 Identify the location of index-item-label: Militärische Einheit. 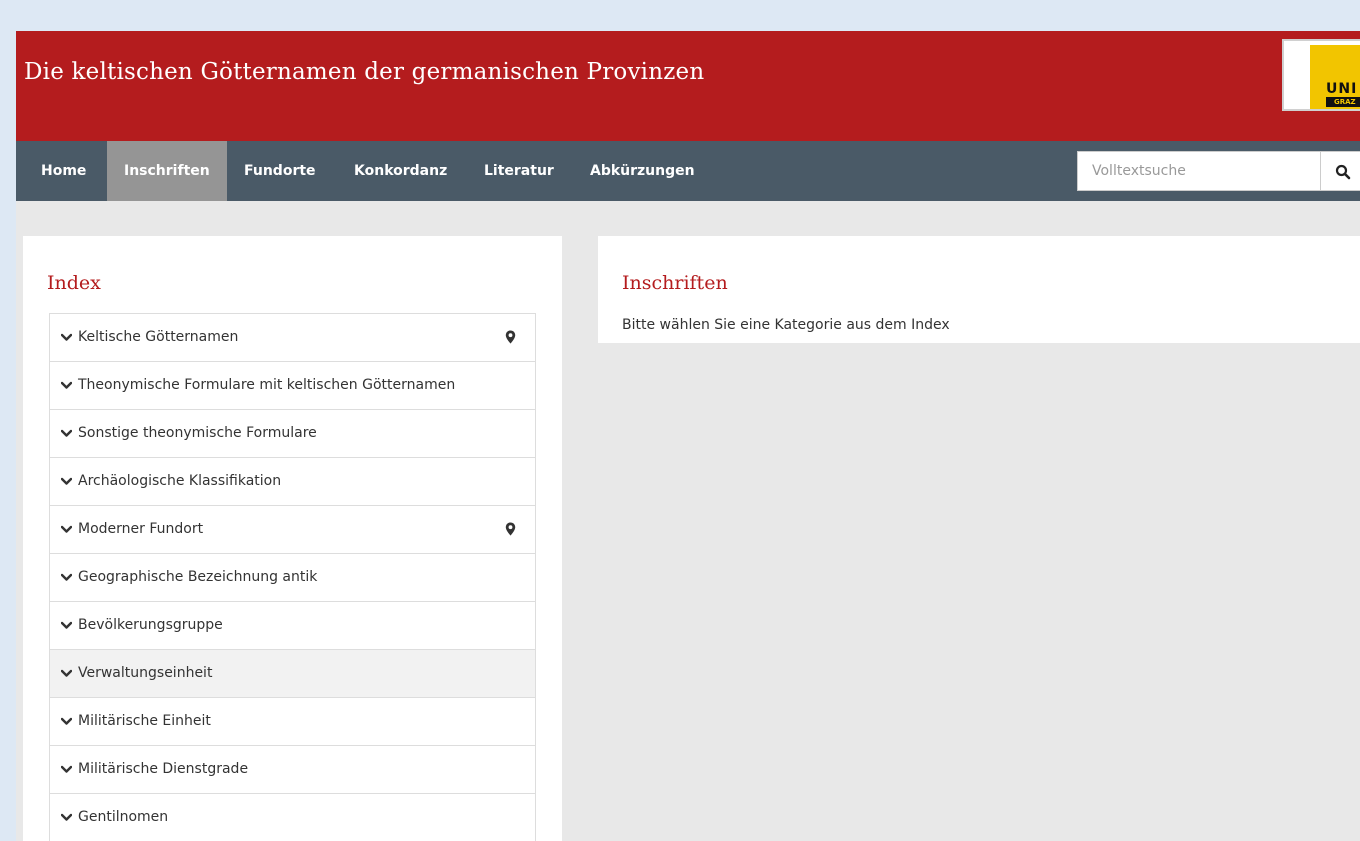
(144, 721).